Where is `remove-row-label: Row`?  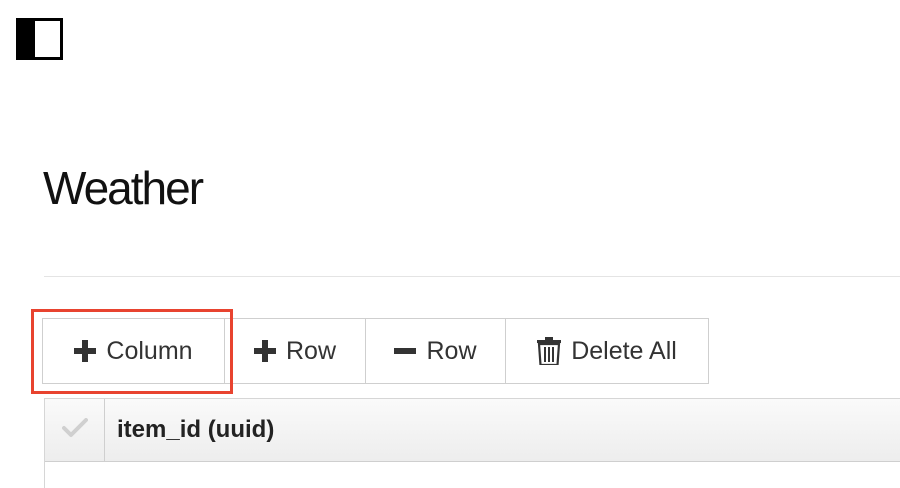 remove-row-label: Row is located at coordinates (451, 350).